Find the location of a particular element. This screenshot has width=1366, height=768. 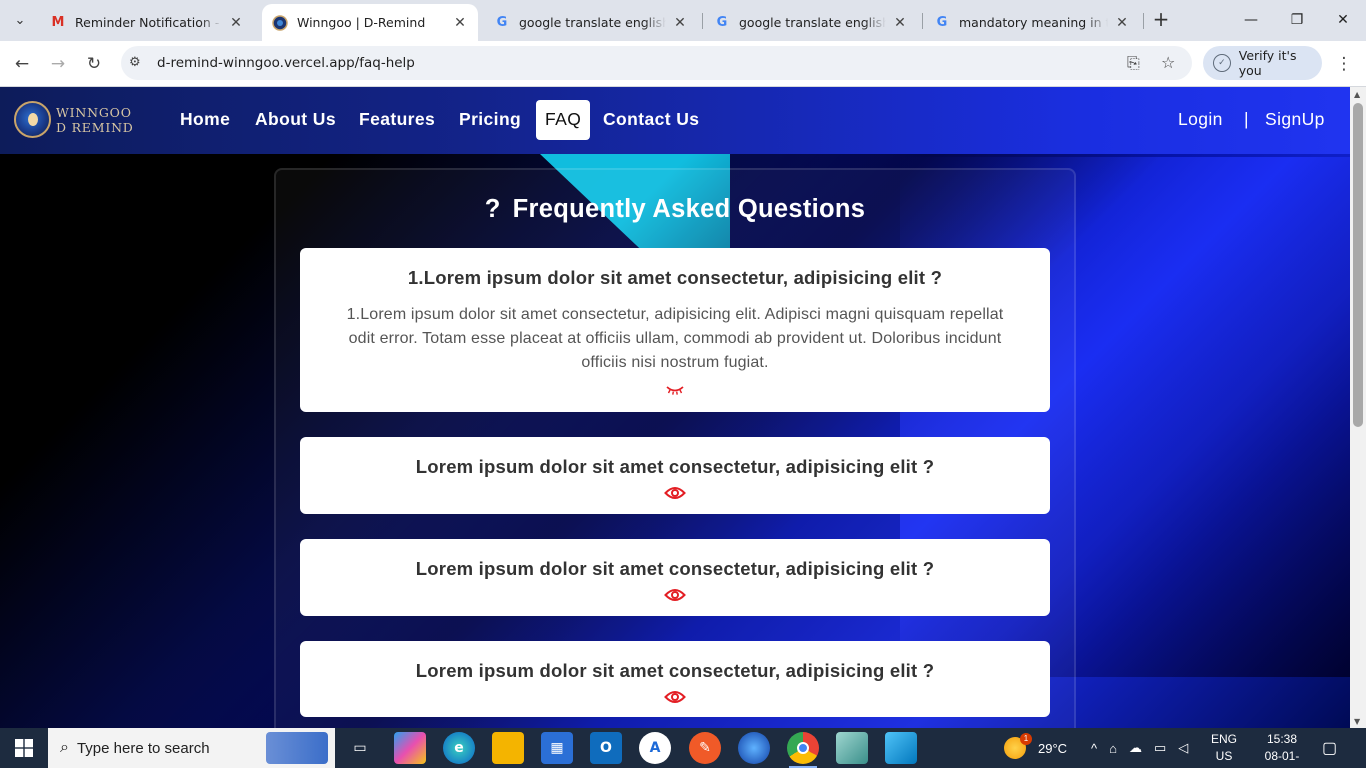

tab-google-1: G google translate english to t ✕ is located at coordinates (591, 22).